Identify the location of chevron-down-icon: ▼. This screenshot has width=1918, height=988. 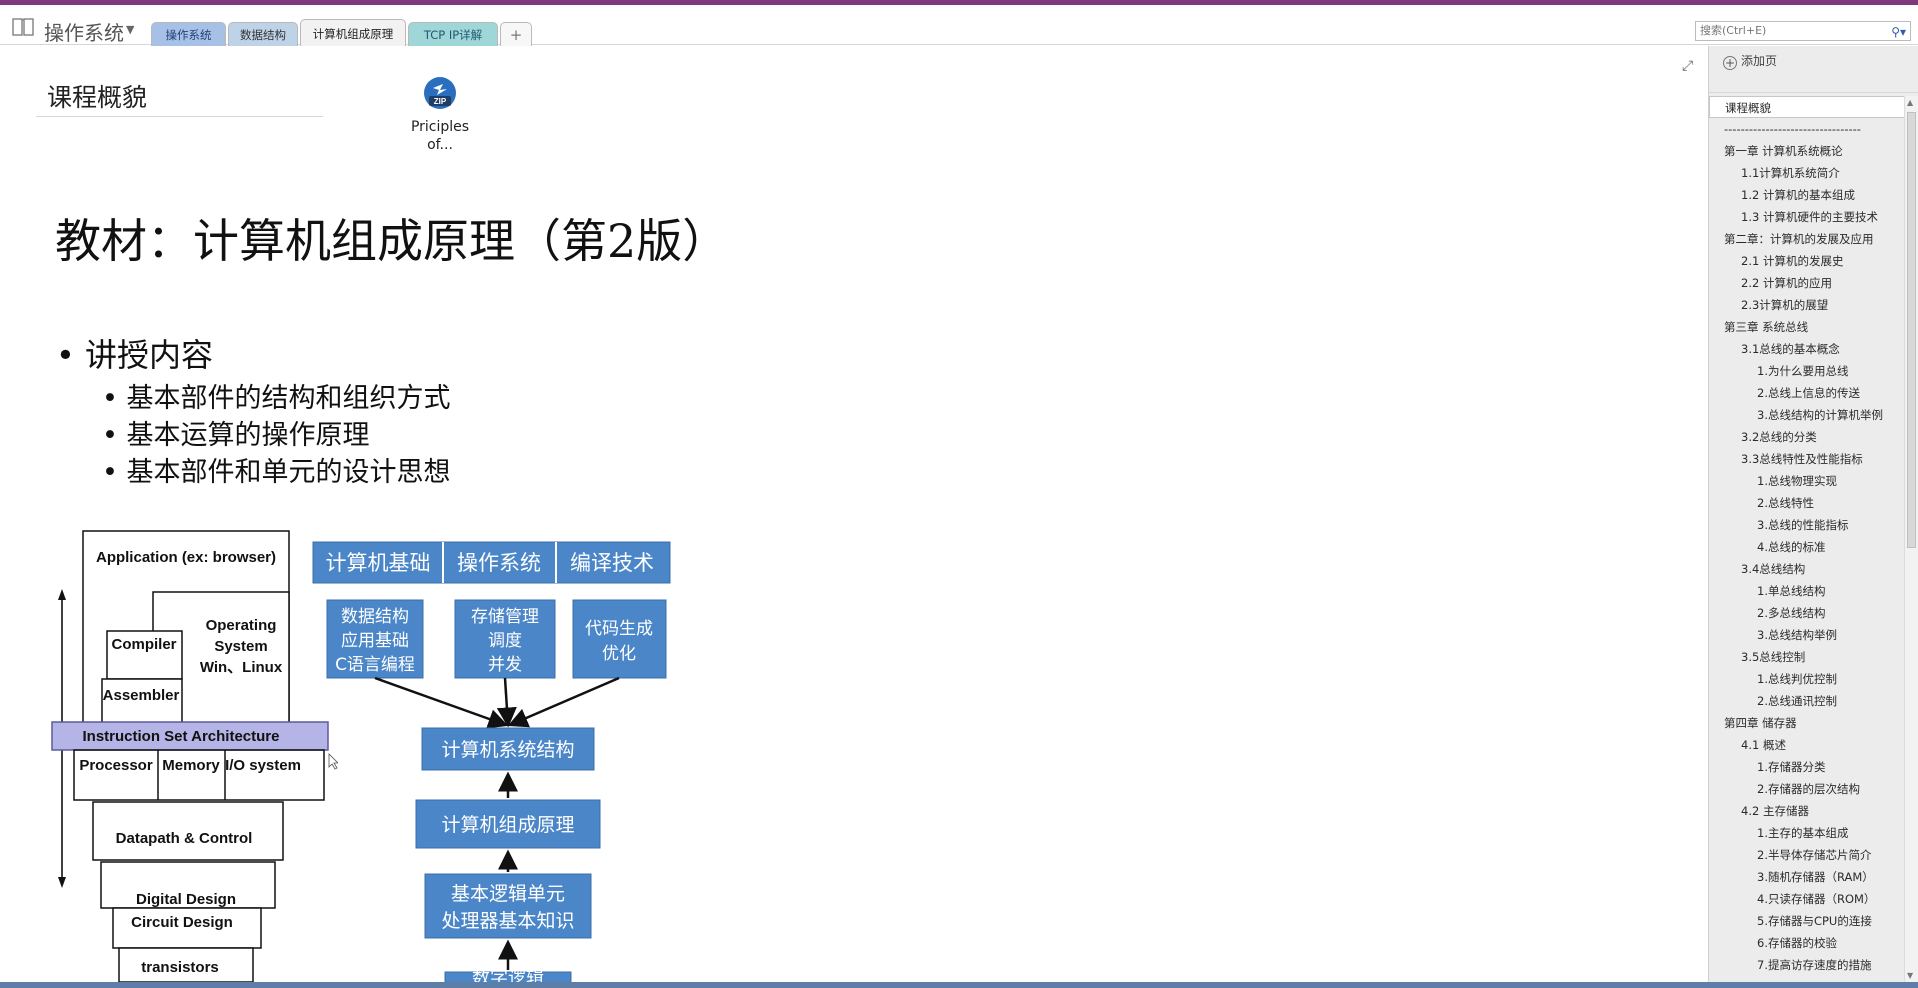
(130, 29).